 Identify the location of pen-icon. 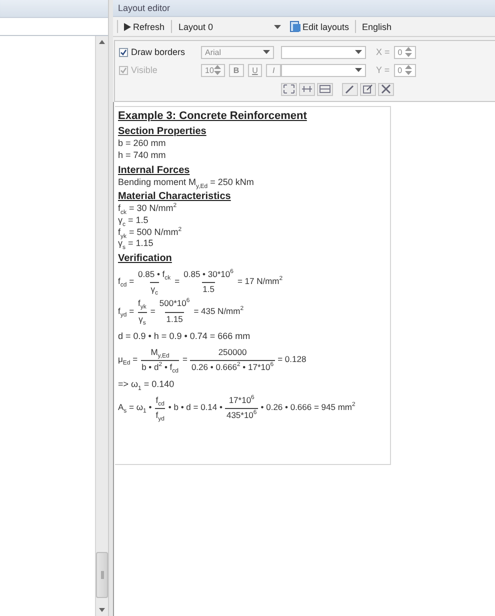
(350, 89).